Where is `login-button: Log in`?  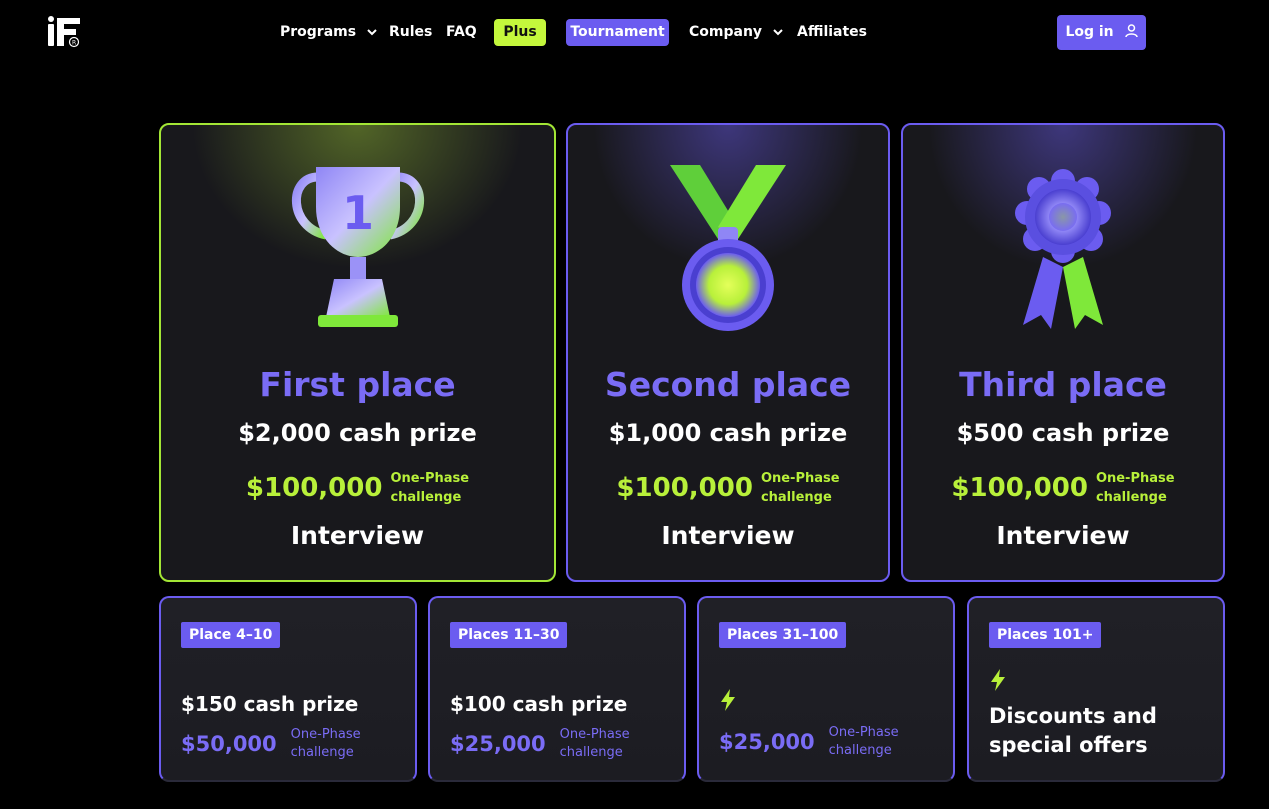 login-button: Log in is located at coordinates (1101, 32).